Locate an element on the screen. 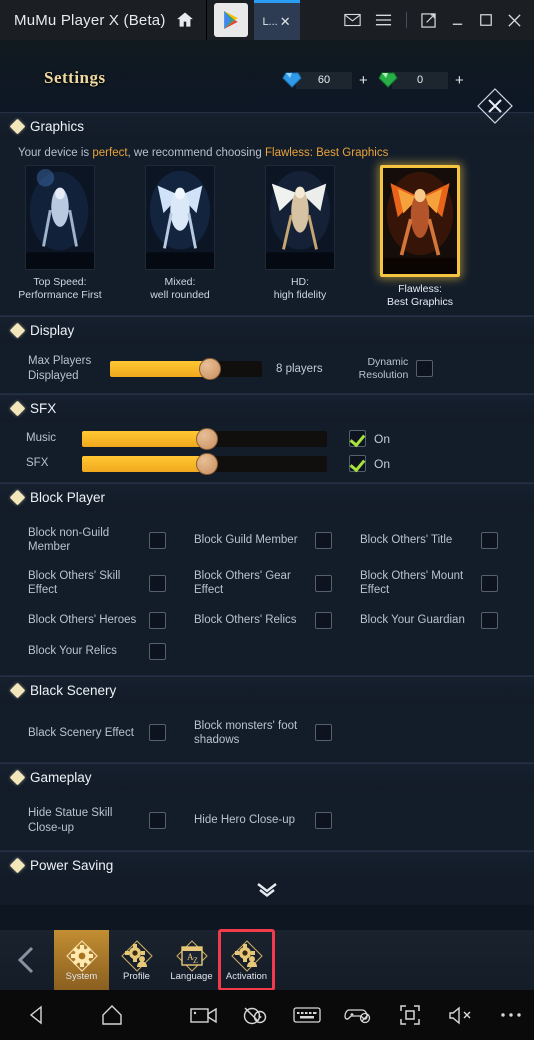 This screenshot has height=1040, width=534. sfx-row: SFX On is located at coordinates (267, 466).